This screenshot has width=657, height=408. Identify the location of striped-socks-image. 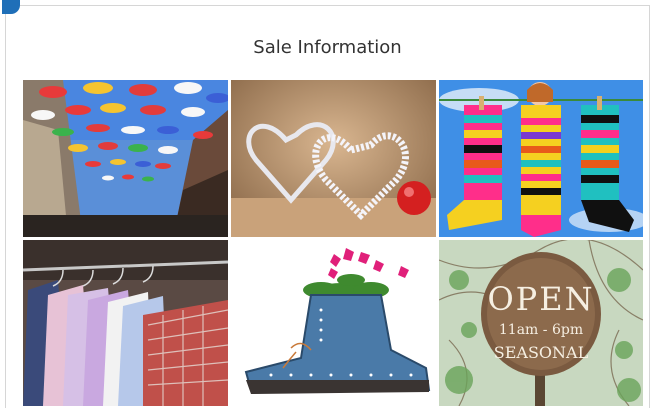
(541, 158).